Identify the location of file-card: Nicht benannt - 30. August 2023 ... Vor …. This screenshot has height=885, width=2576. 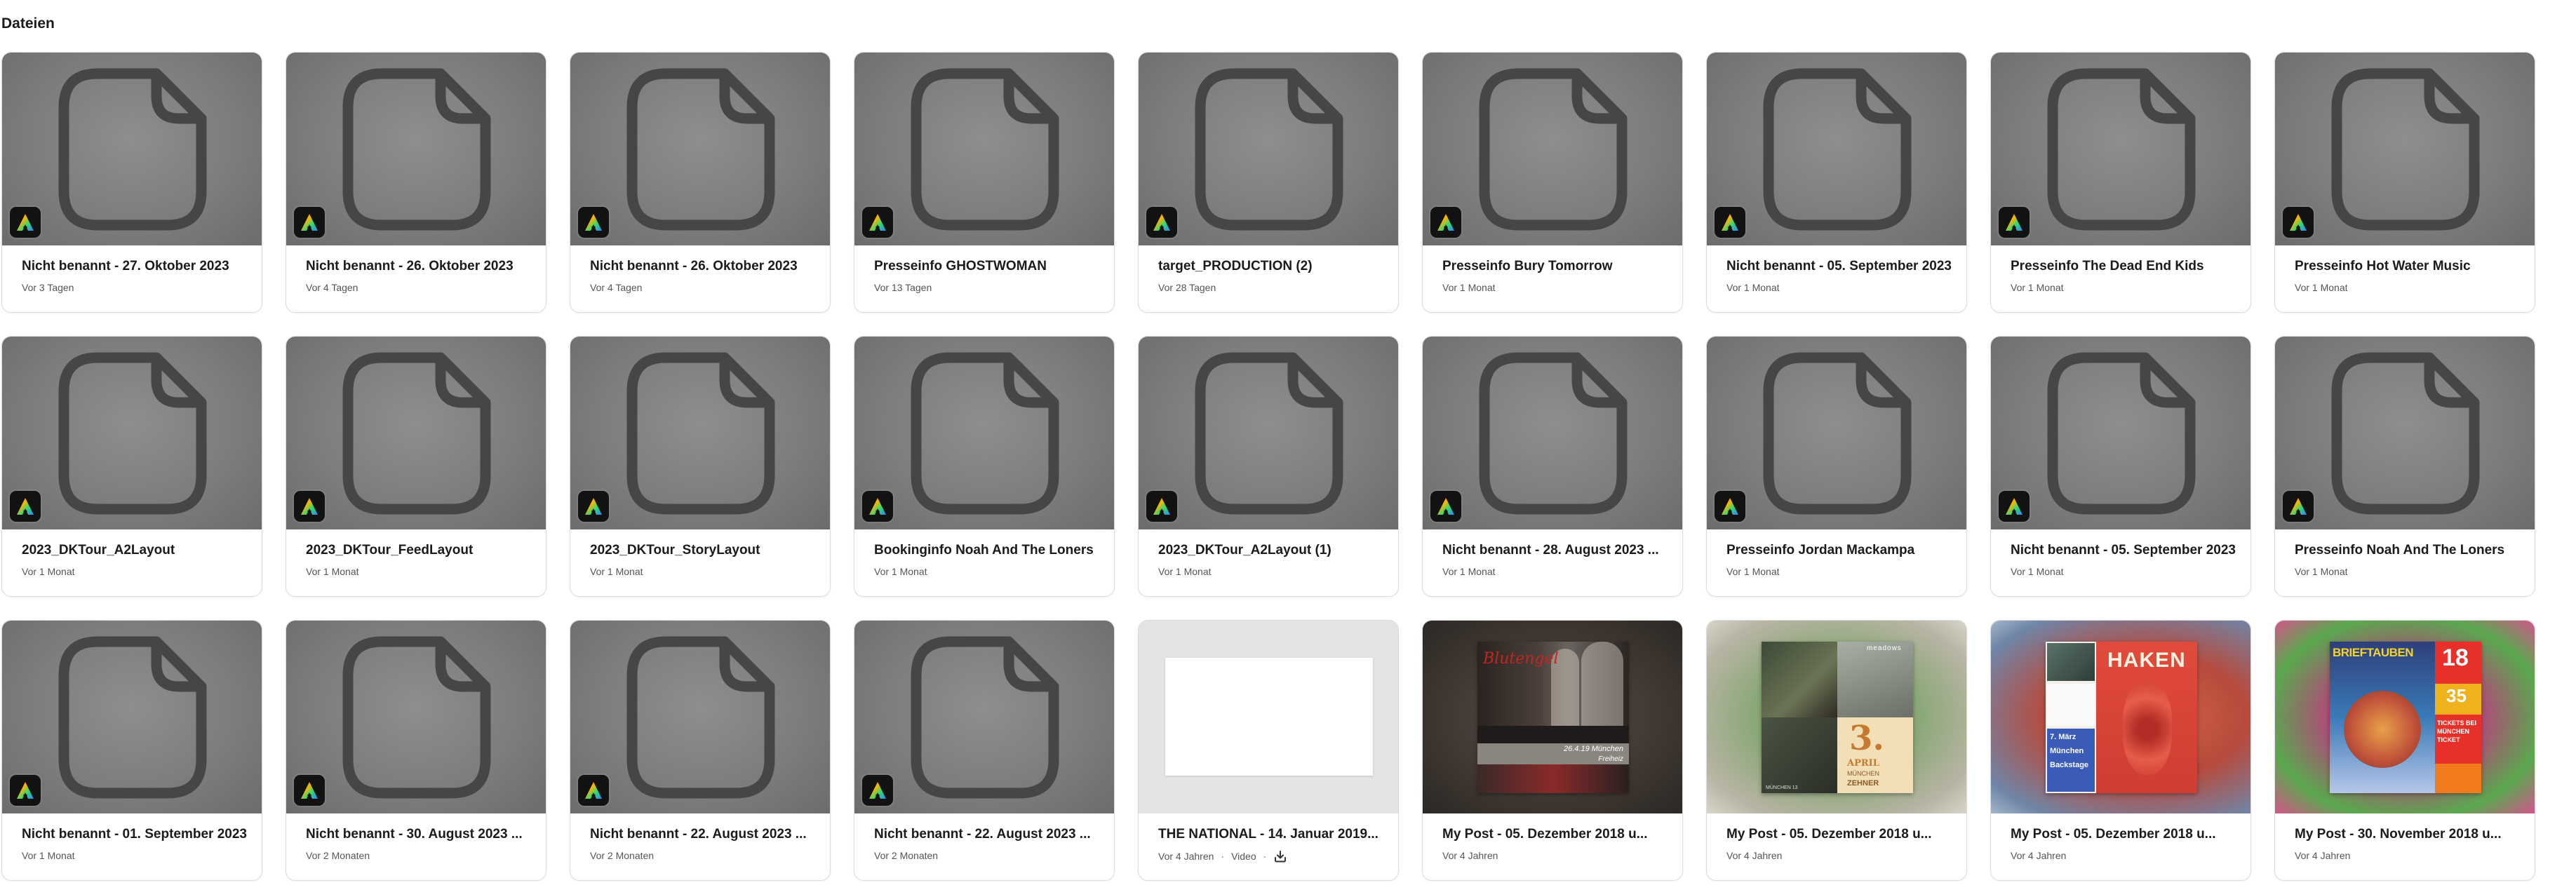
(416, 750).